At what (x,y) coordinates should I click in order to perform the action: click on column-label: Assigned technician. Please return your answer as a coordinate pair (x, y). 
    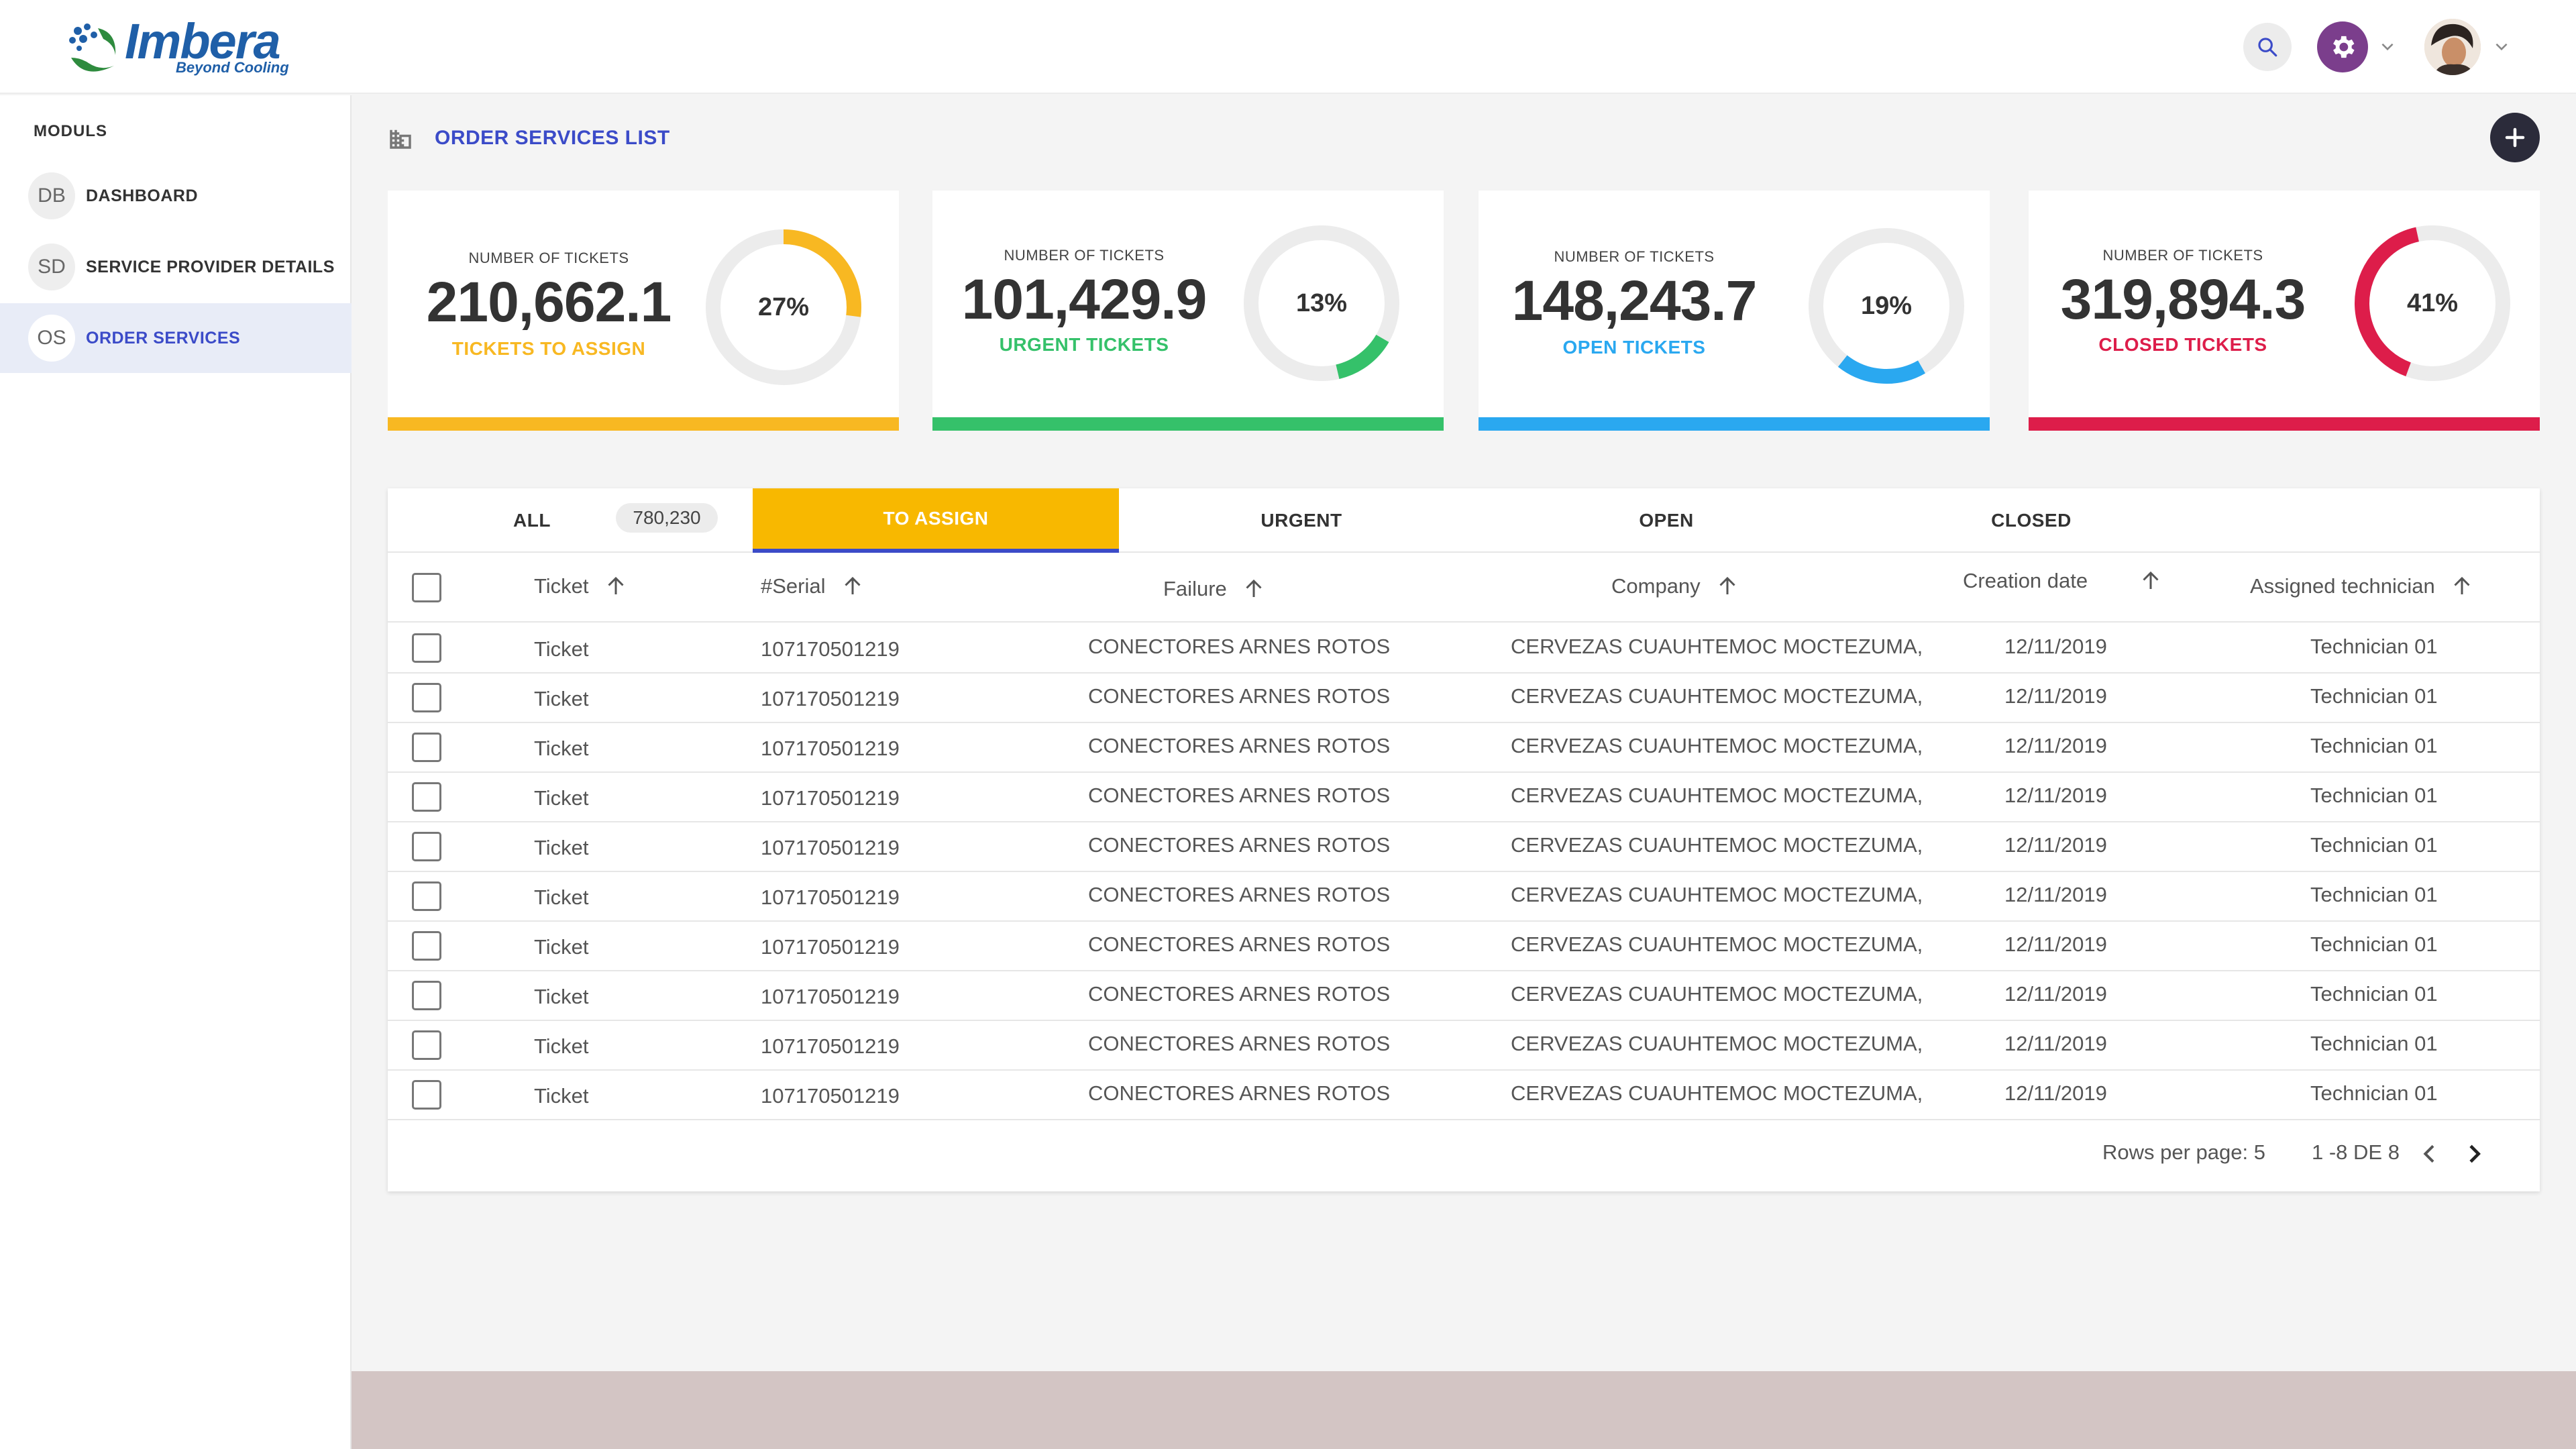
    Looking at the image, I should click on (2342, 586).